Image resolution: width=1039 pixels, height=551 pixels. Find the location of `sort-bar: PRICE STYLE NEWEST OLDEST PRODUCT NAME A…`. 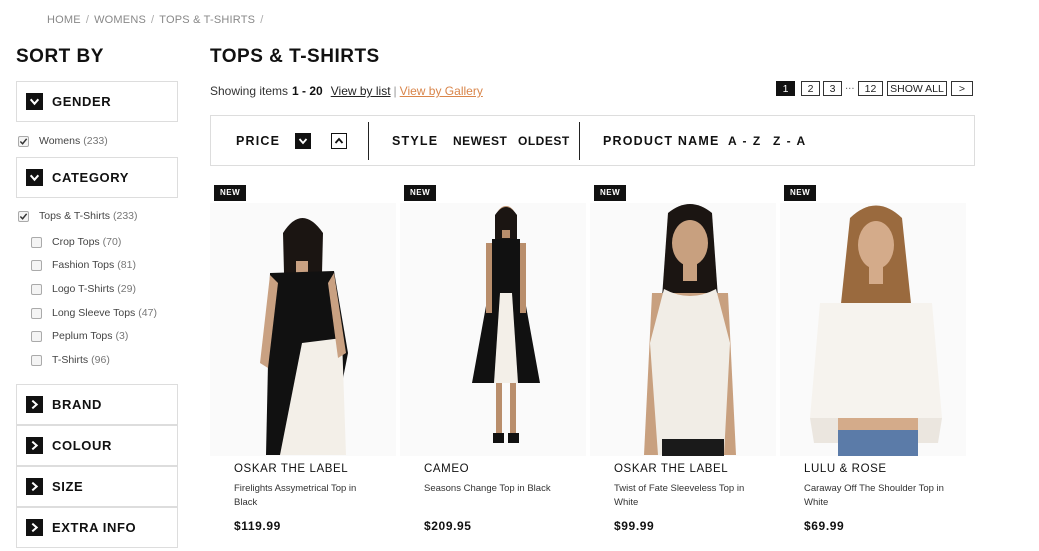

sort-bar: PRICE STYLE NEWEST OLDEST PRODUCT NAME A… is located at coordinates (592, 140).